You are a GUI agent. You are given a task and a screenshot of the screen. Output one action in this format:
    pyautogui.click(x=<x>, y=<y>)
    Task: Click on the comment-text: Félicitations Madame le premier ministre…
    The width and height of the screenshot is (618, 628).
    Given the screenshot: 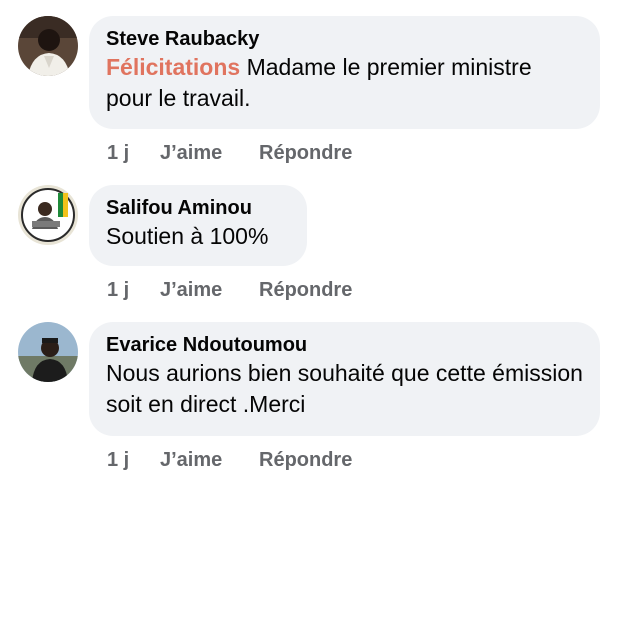 What is the action you would take?
    pyautogui.click(x=344, y=83)
    